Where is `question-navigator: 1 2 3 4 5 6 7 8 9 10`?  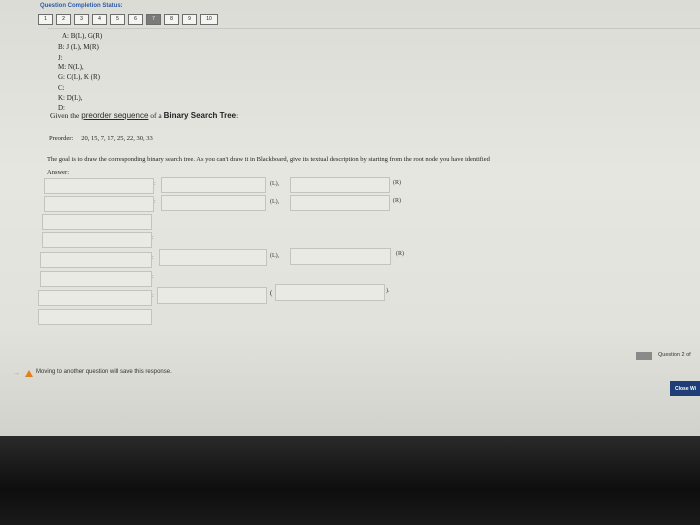
question-navigator: 1 2 3 4 5 6 7 8 9 10 is located at coordinates (128, 19).